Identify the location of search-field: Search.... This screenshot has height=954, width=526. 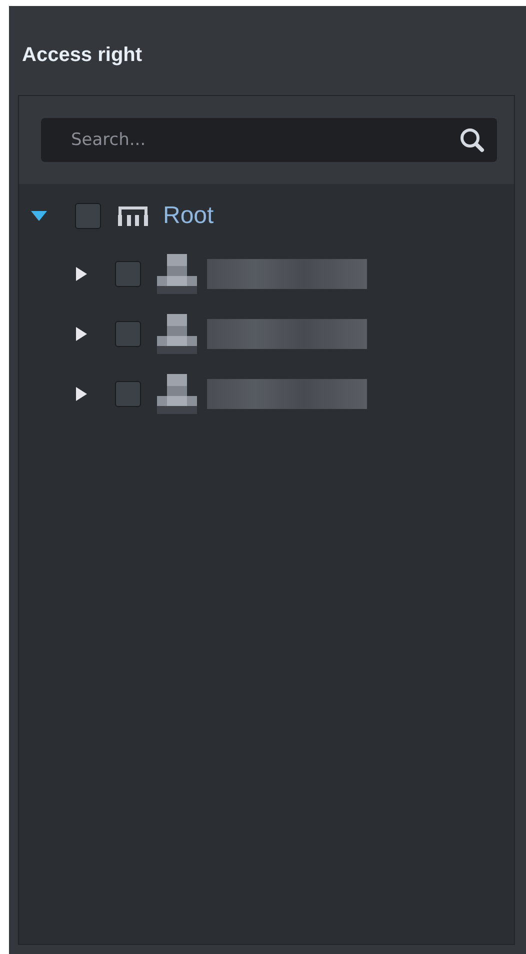
(269, 140).